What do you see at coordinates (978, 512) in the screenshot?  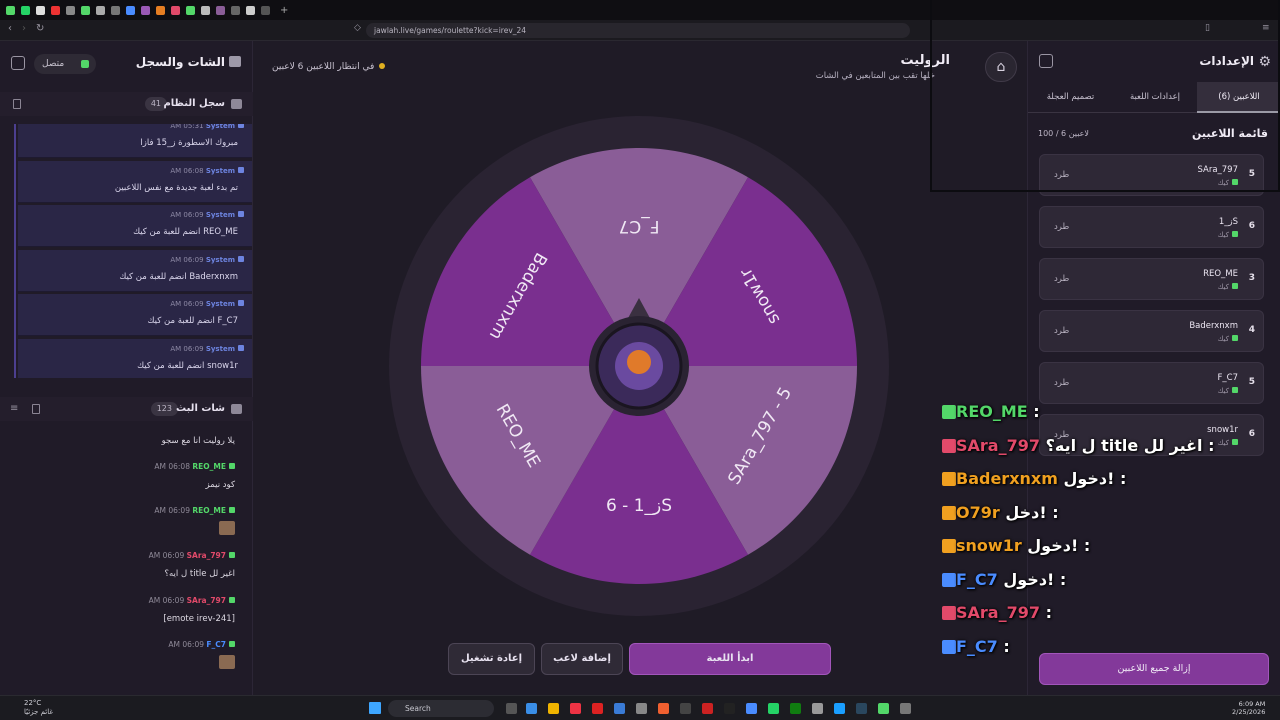 I see `overlay-username: O79r` at bounding box center [978, 512].